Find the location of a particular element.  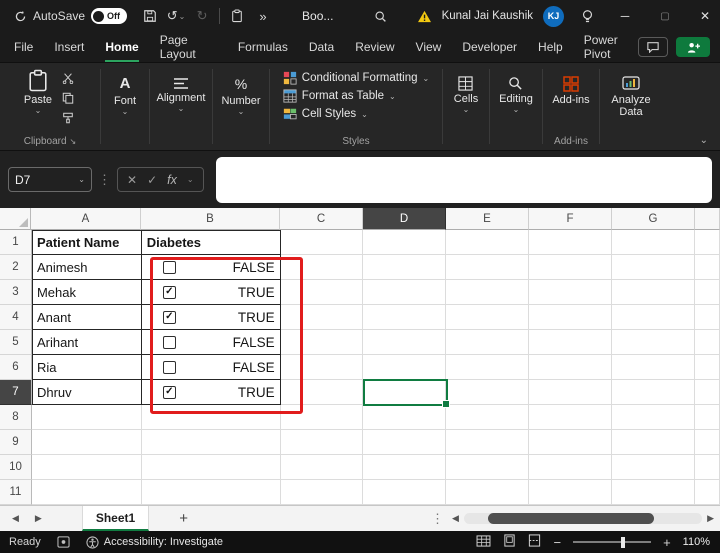

menu-tab-help: Help is located at coordinates (550, 47).